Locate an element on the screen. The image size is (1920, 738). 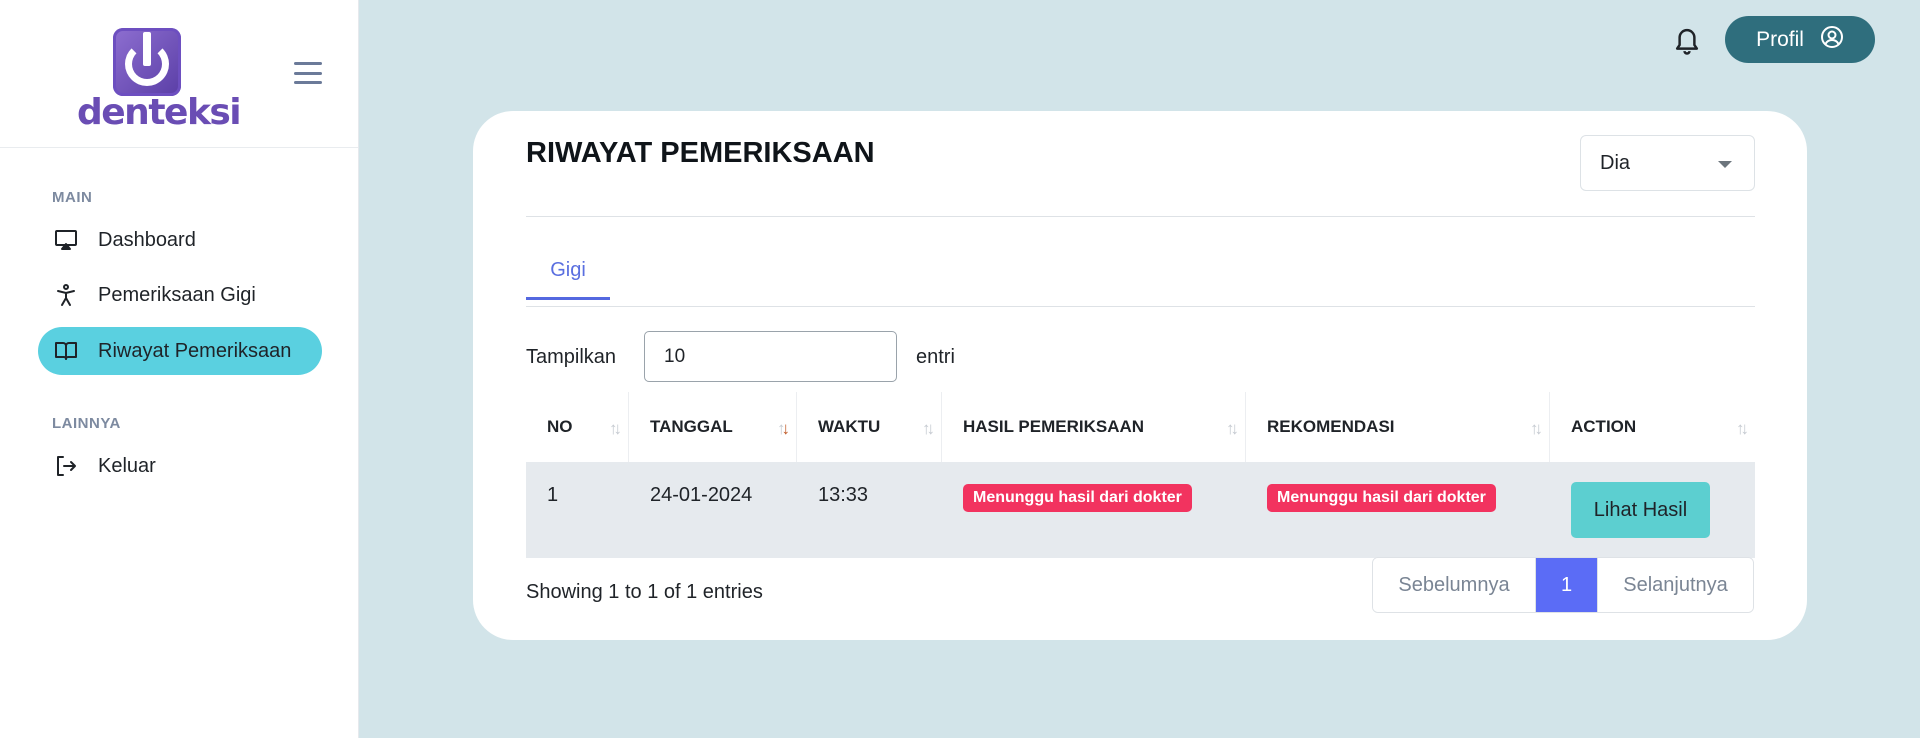
sidebar-item-label: Riwayat Pemeriksaan is located at coordinates (195, 350).